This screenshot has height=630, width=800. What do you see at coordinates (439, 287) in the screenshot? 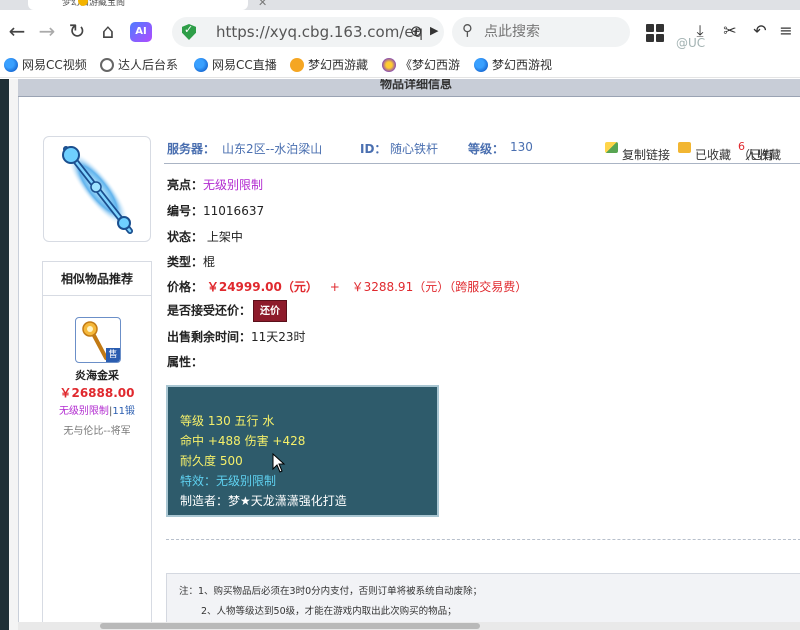
I see `cross-server-fee: ￥3288.91（元）（跨服交易费）` at bounding box center [439, 287].